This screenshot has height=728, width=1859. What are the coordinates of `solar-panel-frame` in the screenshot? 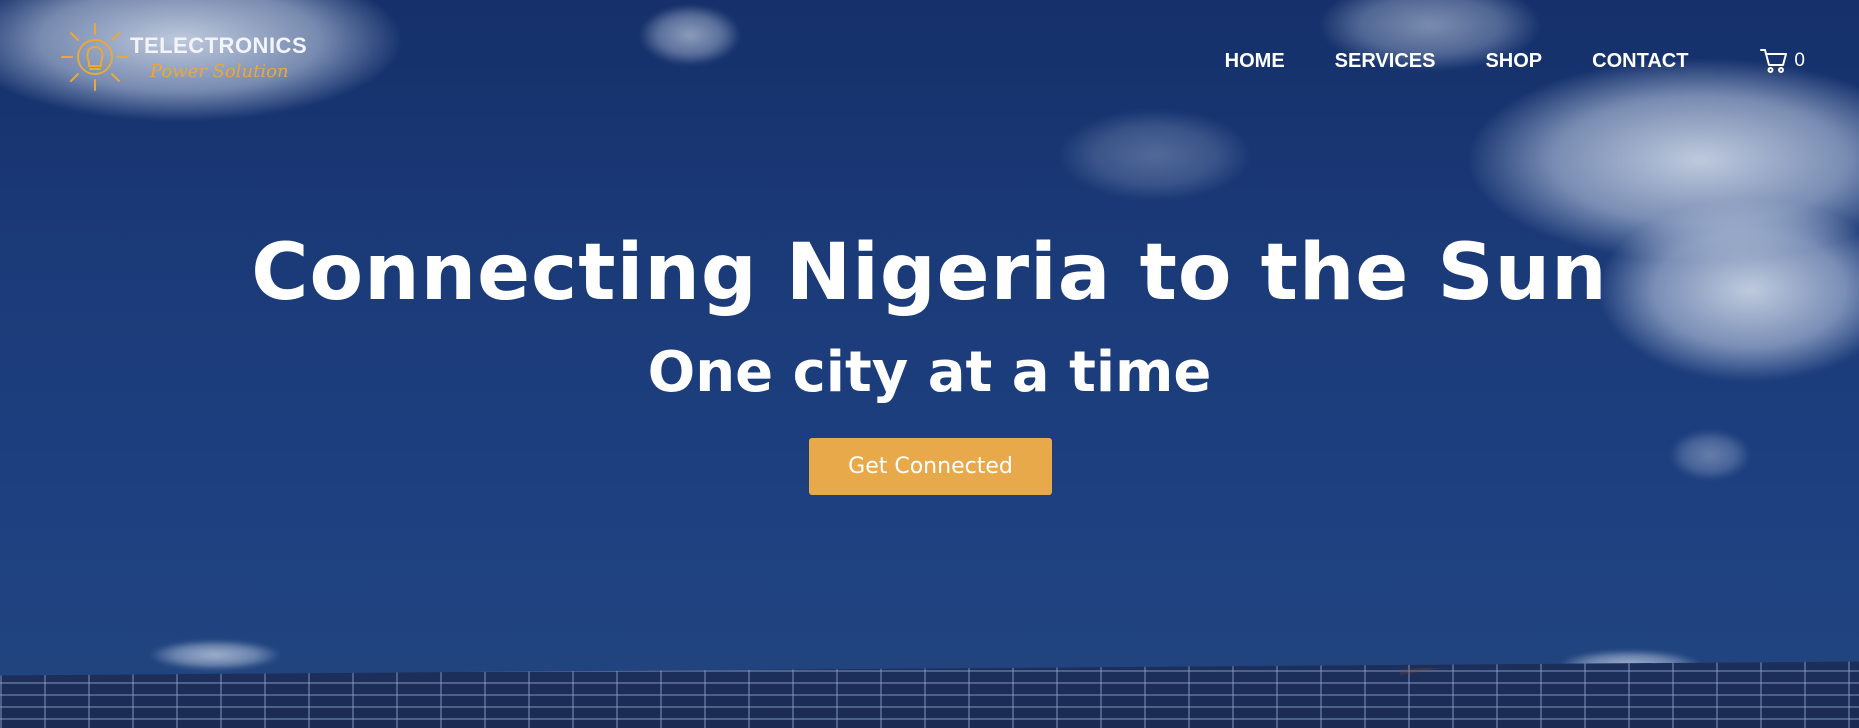 It's located at (1629, 698).